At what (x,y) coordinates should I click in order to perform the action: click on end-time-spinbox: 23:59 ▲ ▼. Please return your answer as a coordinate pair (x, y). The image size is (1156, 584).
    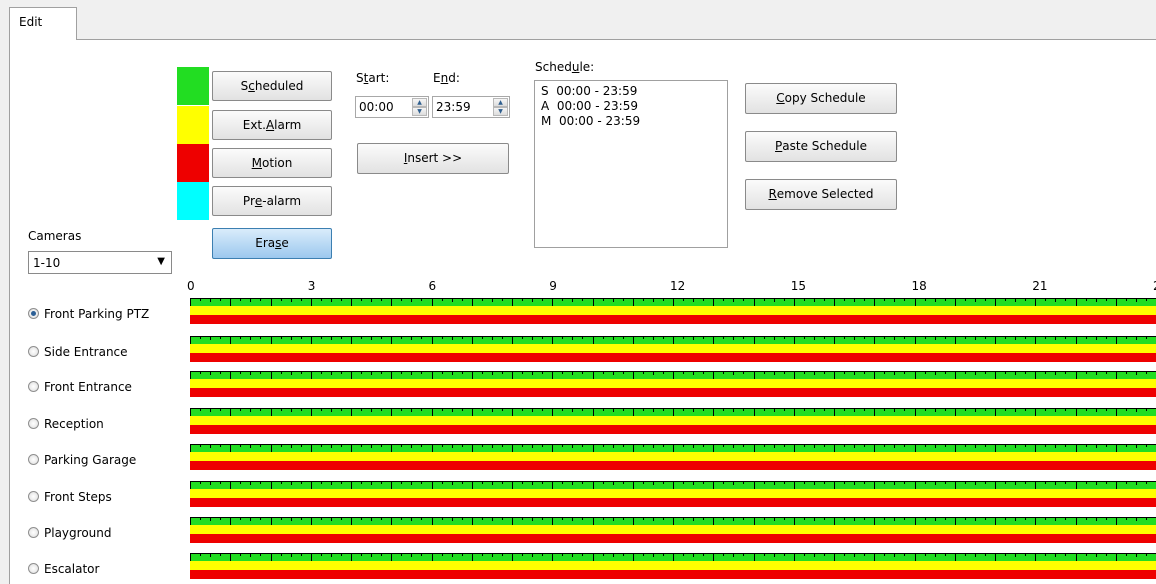
    Looking at the image, I should click on (471, 107).